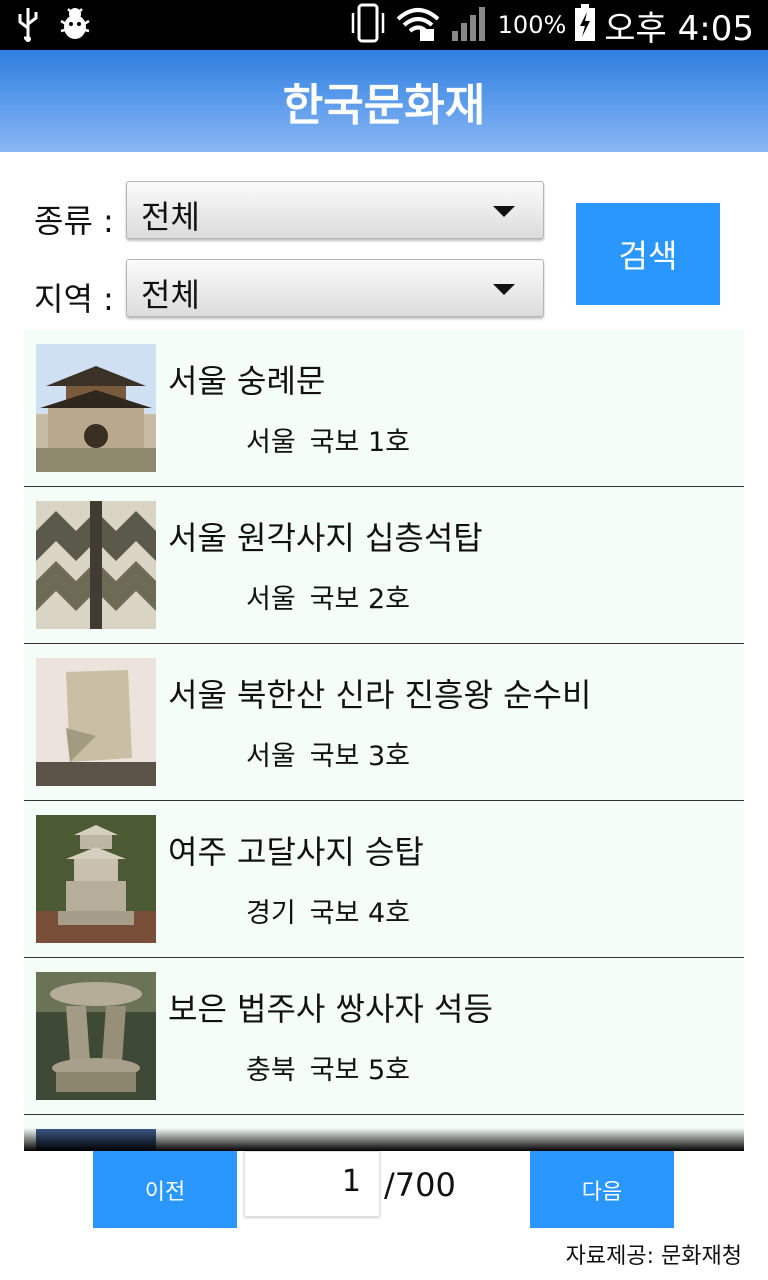 The image size is (768, 1280). Describe the element at coordinates (418, 25) in the screenshot. I see `wifi-lock-icon` at that location.